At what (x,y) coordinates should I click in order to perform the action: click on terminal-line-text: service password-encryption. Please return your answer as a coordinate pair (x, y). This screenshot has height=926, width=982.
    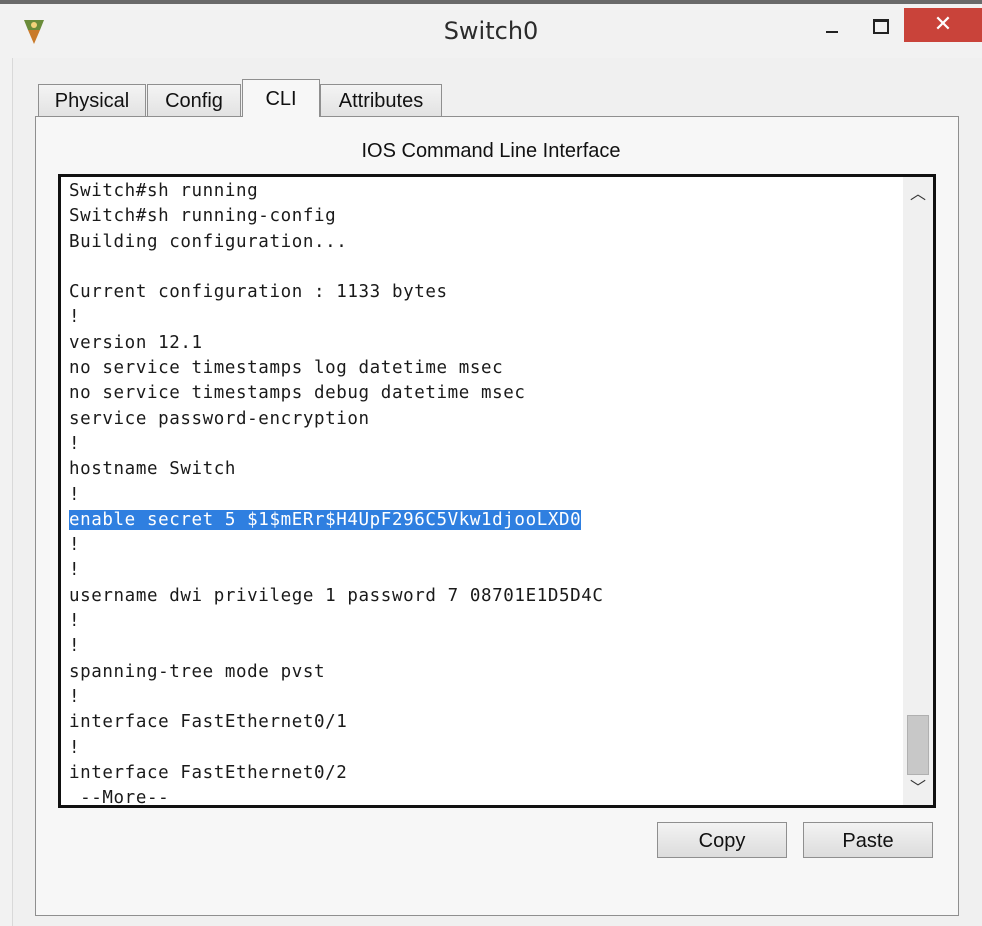
    Looking at the image, I should click on (219, 418).